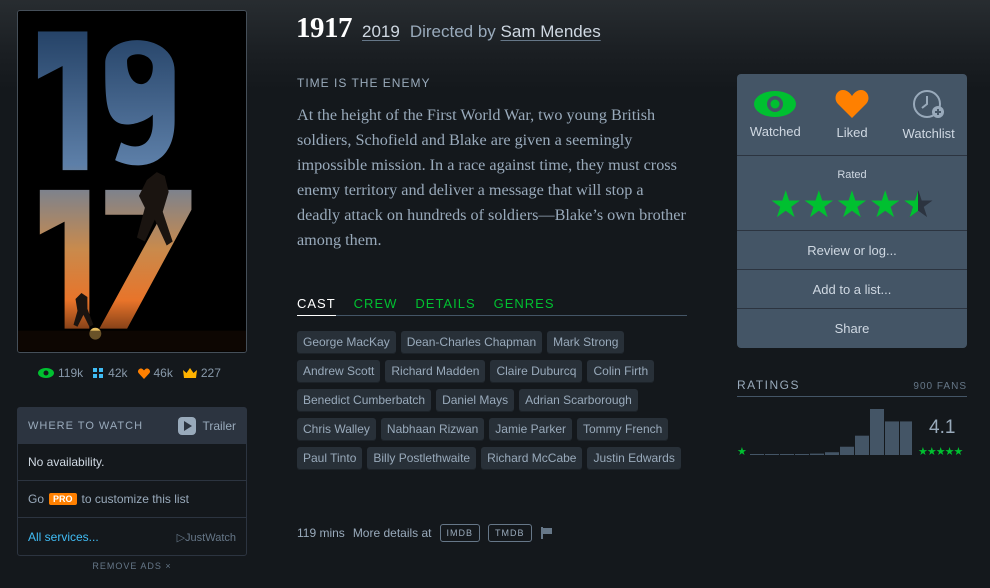  Describe the element at coordinates (381, 32) in the screenshot. I see `film-year-link: 2019` at that location.